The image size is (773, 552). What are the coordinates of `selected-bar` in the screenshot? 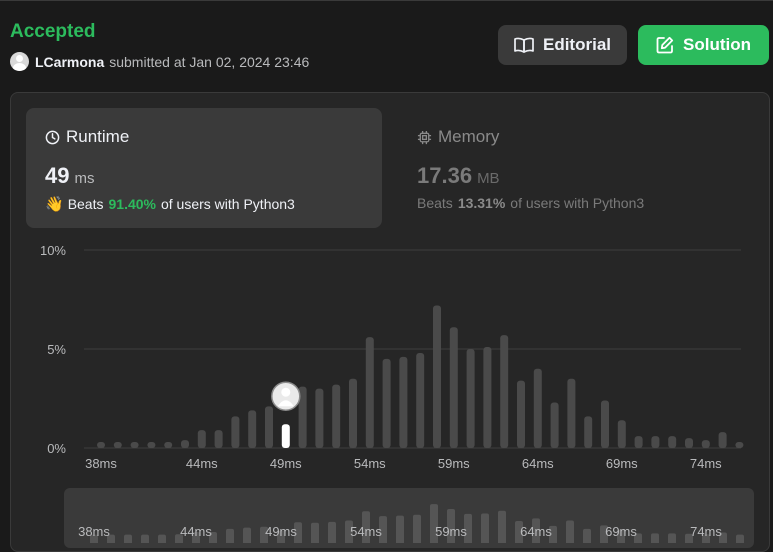 It's located at (285, 436).